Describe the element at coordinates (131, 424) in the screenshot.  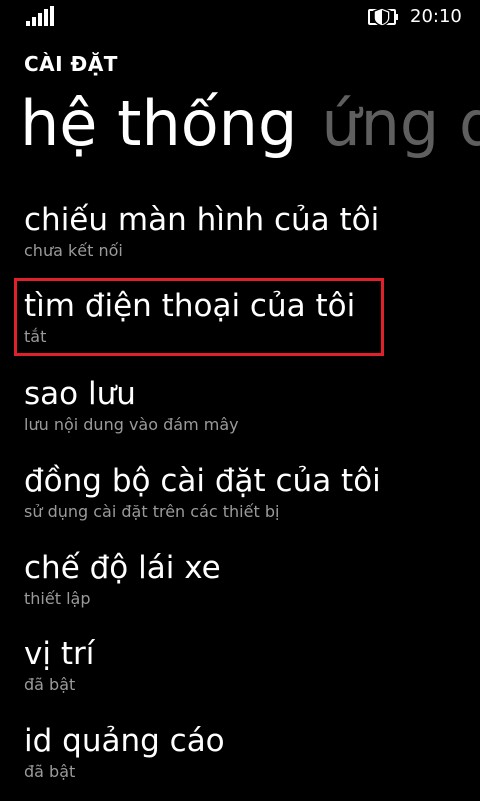
I see `item-subtitle: lưu nội dung vào đám mây` at that location.